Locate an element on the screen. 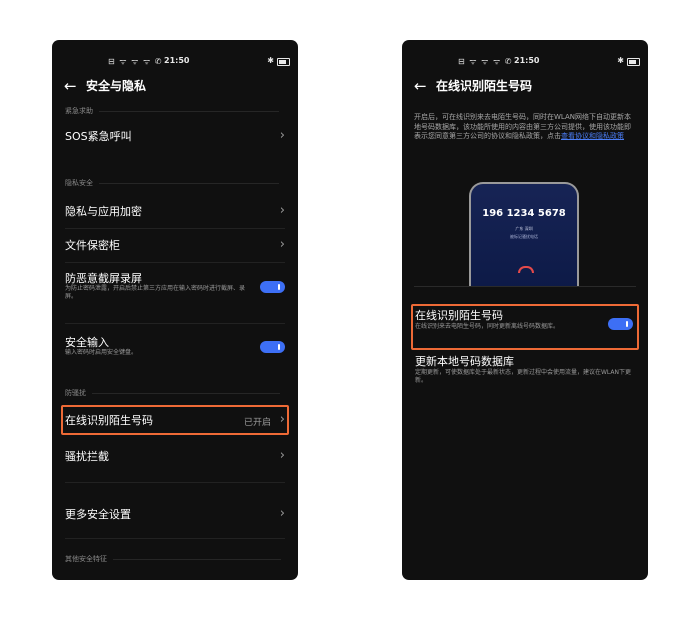  section-label-text: 防骚扰 is located at coordinates (75, 393).